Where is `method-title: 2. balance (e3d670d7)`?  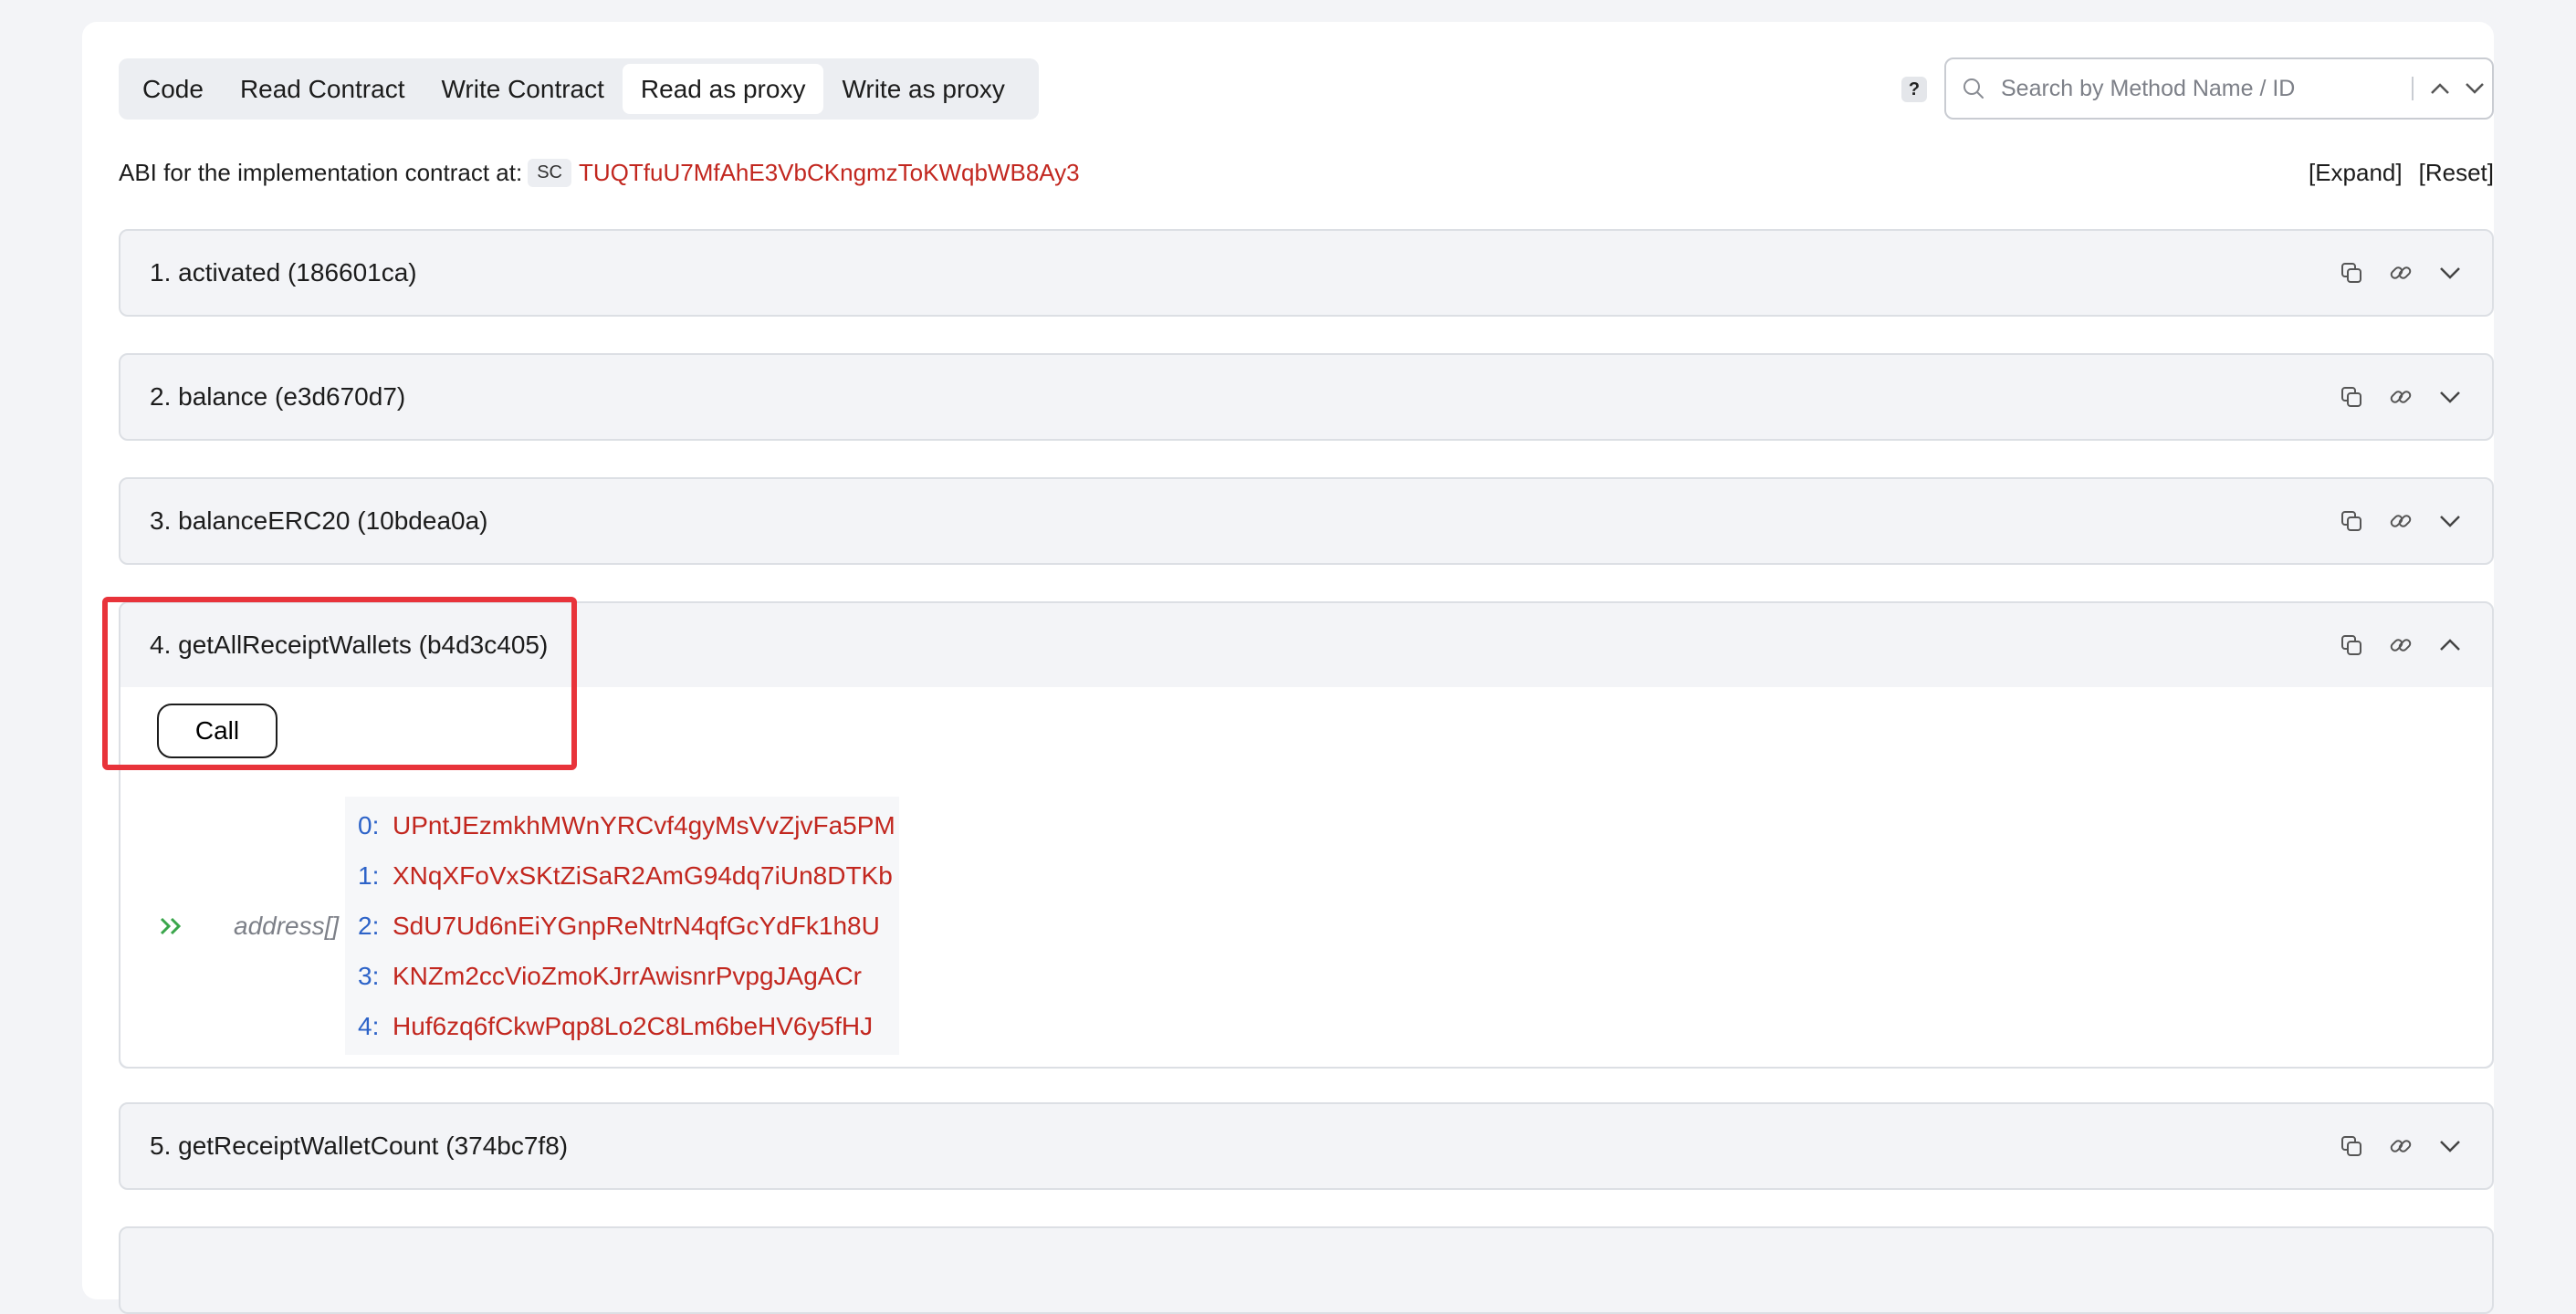
method-title: 2. balance (e3d670d7) is located at coordinates (278, 396).